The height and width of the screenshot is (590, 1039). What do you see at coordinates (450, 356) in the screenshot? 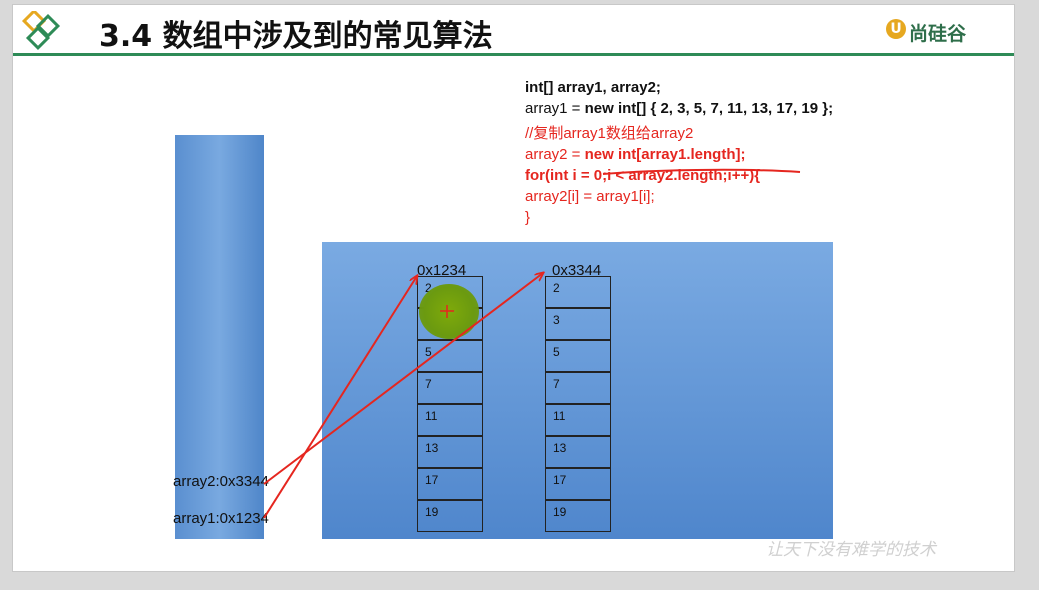
I see `array1-cell: 5` at bounding box center [450, 356].